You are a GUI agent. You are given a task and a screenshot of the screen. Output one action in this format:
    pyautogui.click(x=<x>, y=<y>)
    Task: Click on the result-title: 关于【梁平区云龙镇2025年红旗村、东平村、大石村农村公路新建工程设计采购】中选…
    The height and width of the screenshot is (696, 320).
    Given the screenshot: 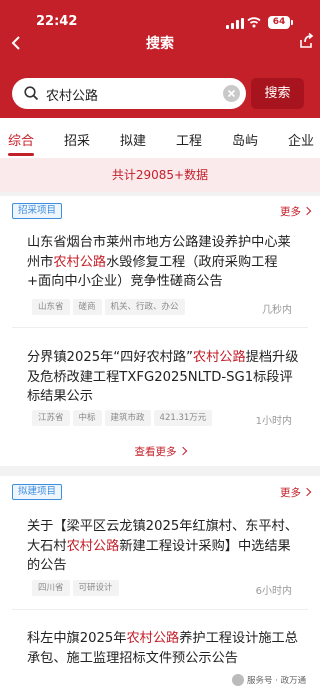 What is the action you would take?
    pyautogui.click(x=163, y=546)
    